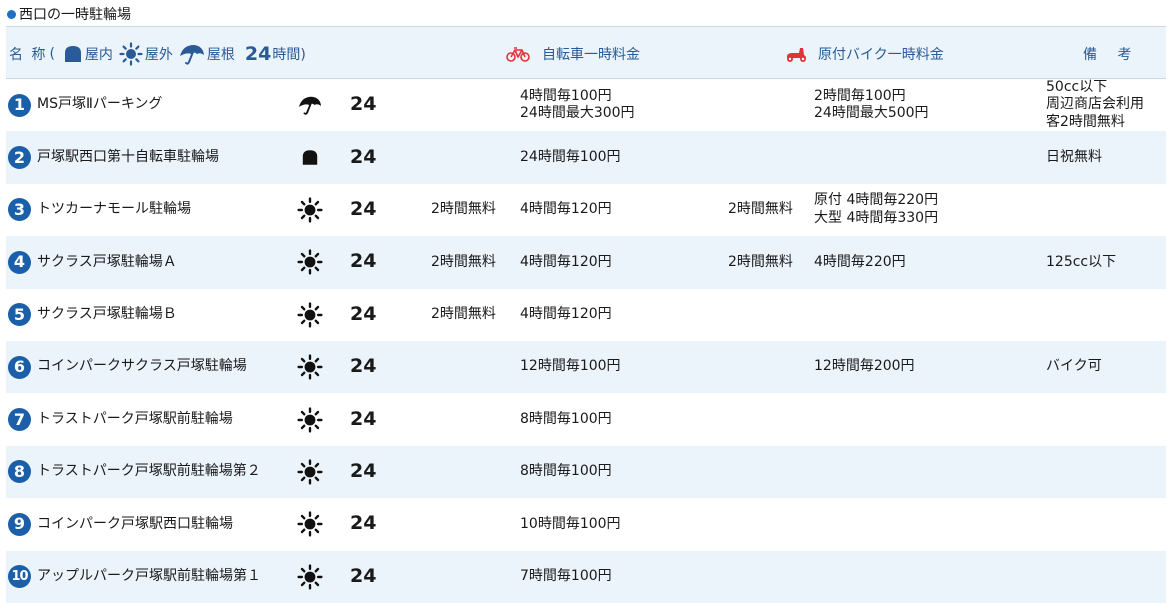 This screenshot has height=614, width=1170. Describe the element at coordinates (19, 262) in the screenshot. I see `number-badge: 4` at that location.